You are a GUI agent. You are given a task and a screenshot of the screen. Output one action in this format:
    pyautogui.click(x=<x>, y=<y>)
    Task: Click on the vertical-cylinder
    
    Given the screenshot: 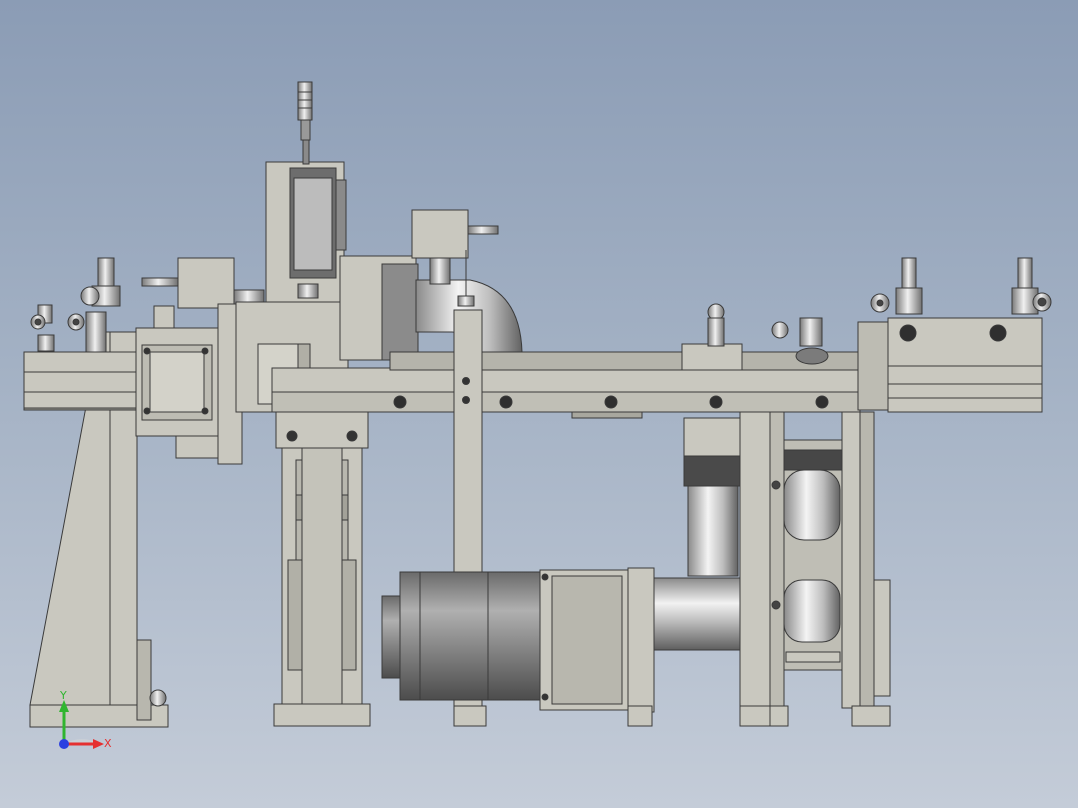 What is the action you would take?
    pyautogui.click(x=713, y=497)
    